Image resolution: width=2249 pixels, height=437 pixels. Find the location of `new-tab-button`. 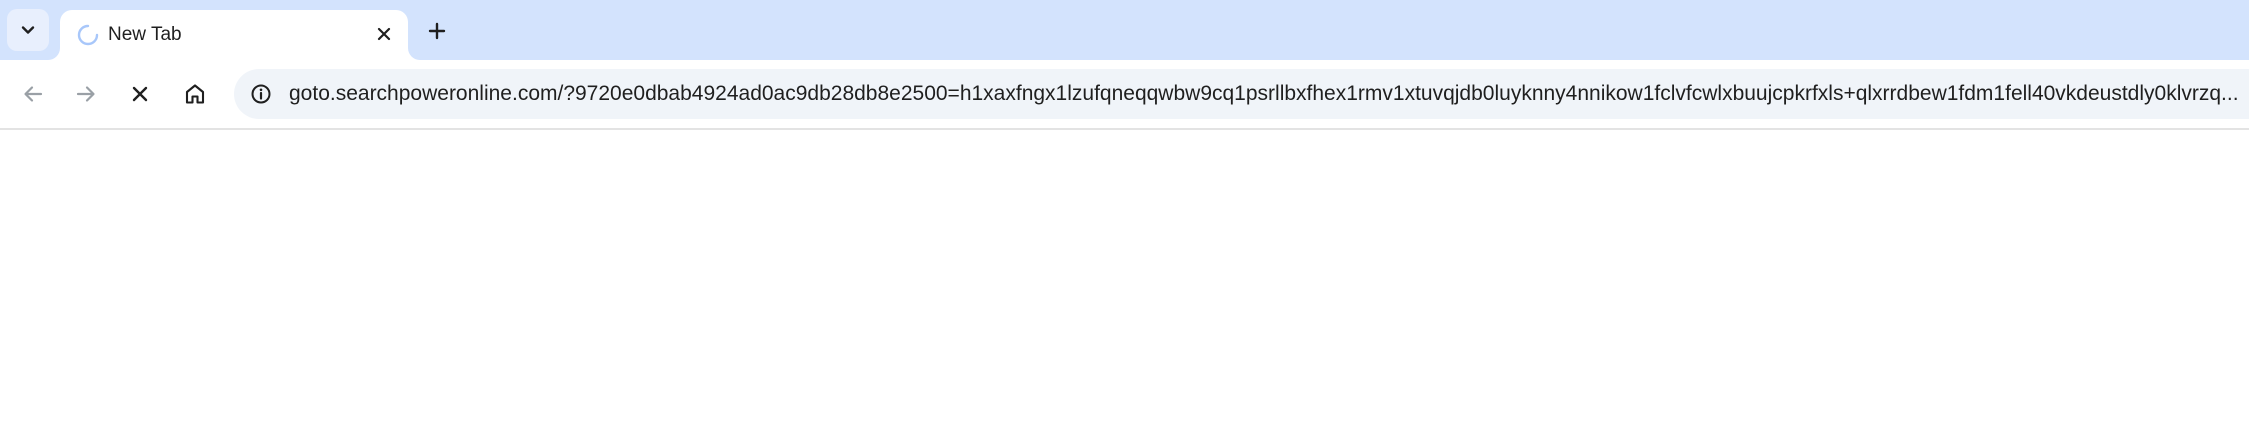

new-tab-button is located at coordinates (437, 31).